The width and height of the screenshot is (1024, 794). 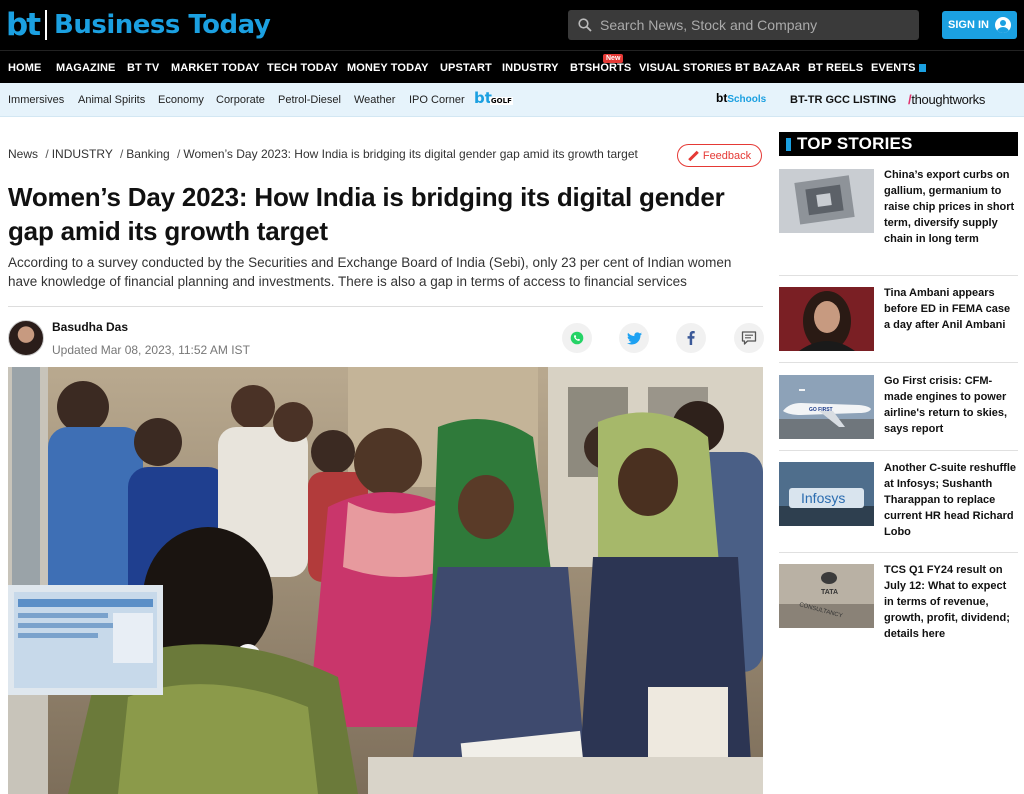 I want to click on top-stories-heading: TOP STORIES, so click(x=898, y=144).